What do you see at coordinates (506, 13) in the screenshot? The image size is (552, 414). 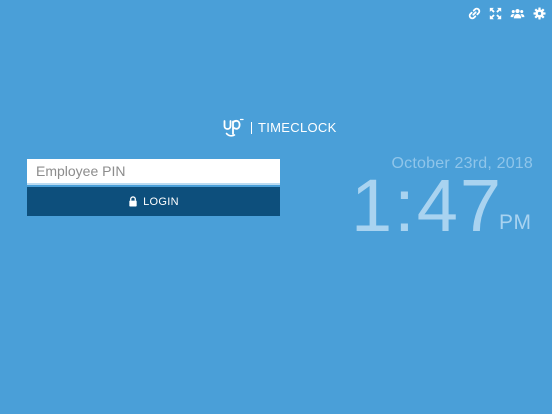 I see `toolbar` at bounding box center [506, 13].